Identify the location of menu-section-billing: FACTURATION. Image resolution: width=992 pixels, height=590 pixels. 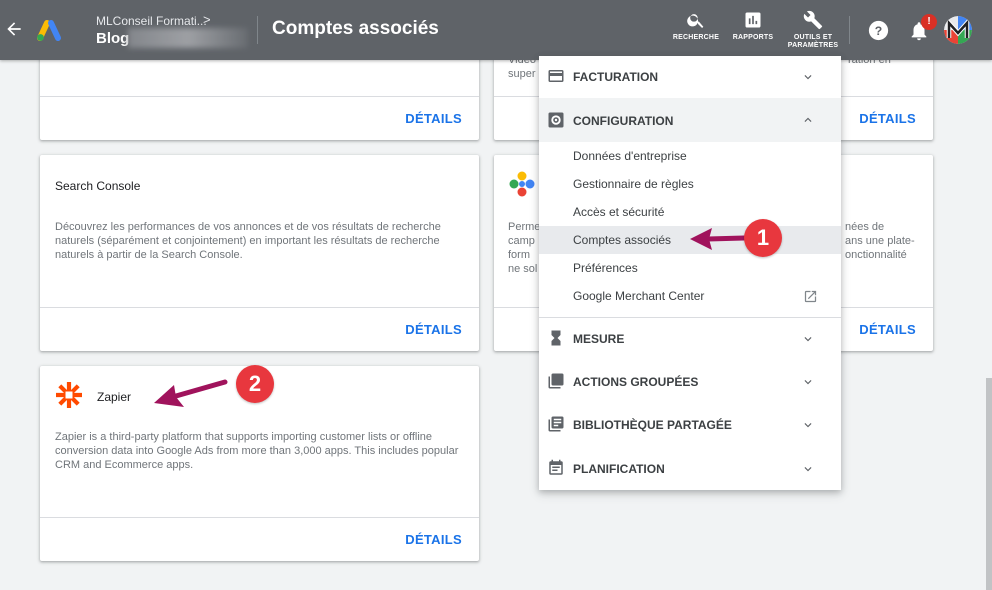
(690, 77).